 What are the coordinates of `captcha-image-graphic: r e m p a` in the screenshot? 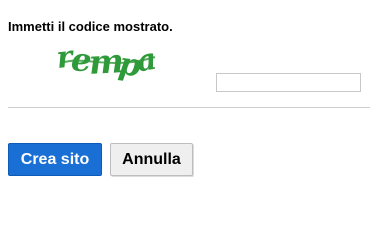 It's located at (107, 61).